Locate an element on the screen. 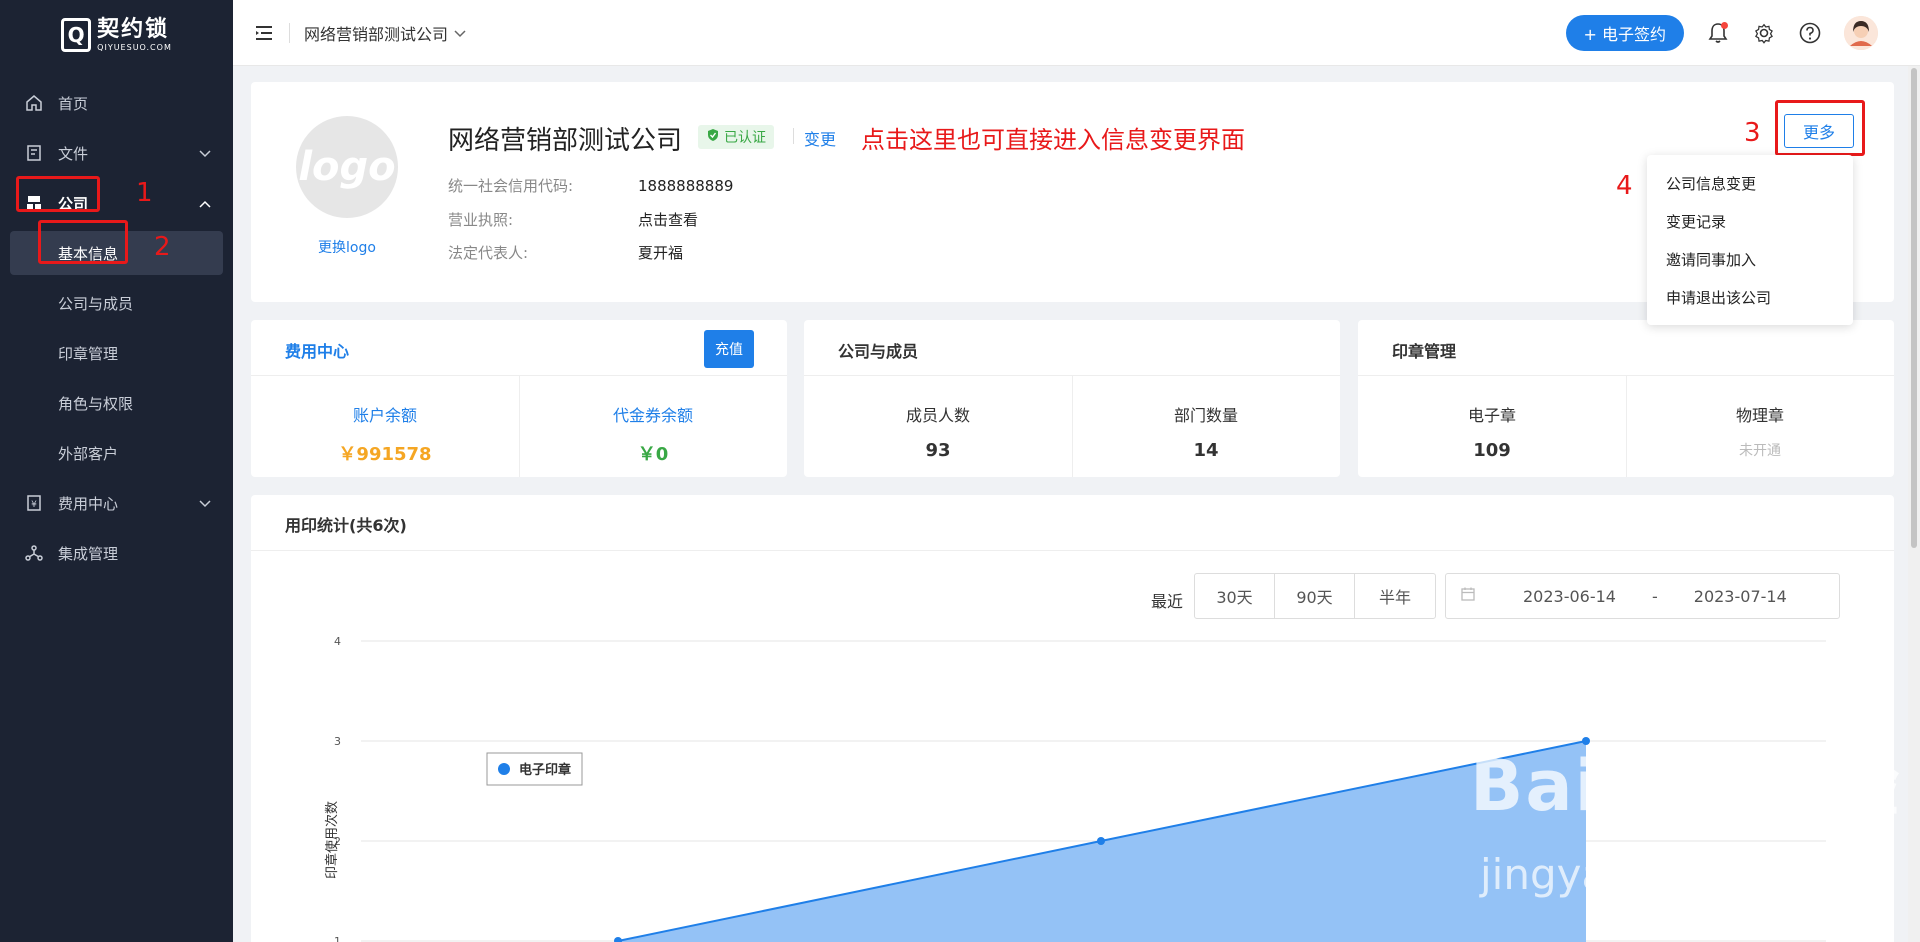 The width and height of the screenshot is (1920, 942). e-seal-label: 电子章 is located at coordinates (1491, 415).